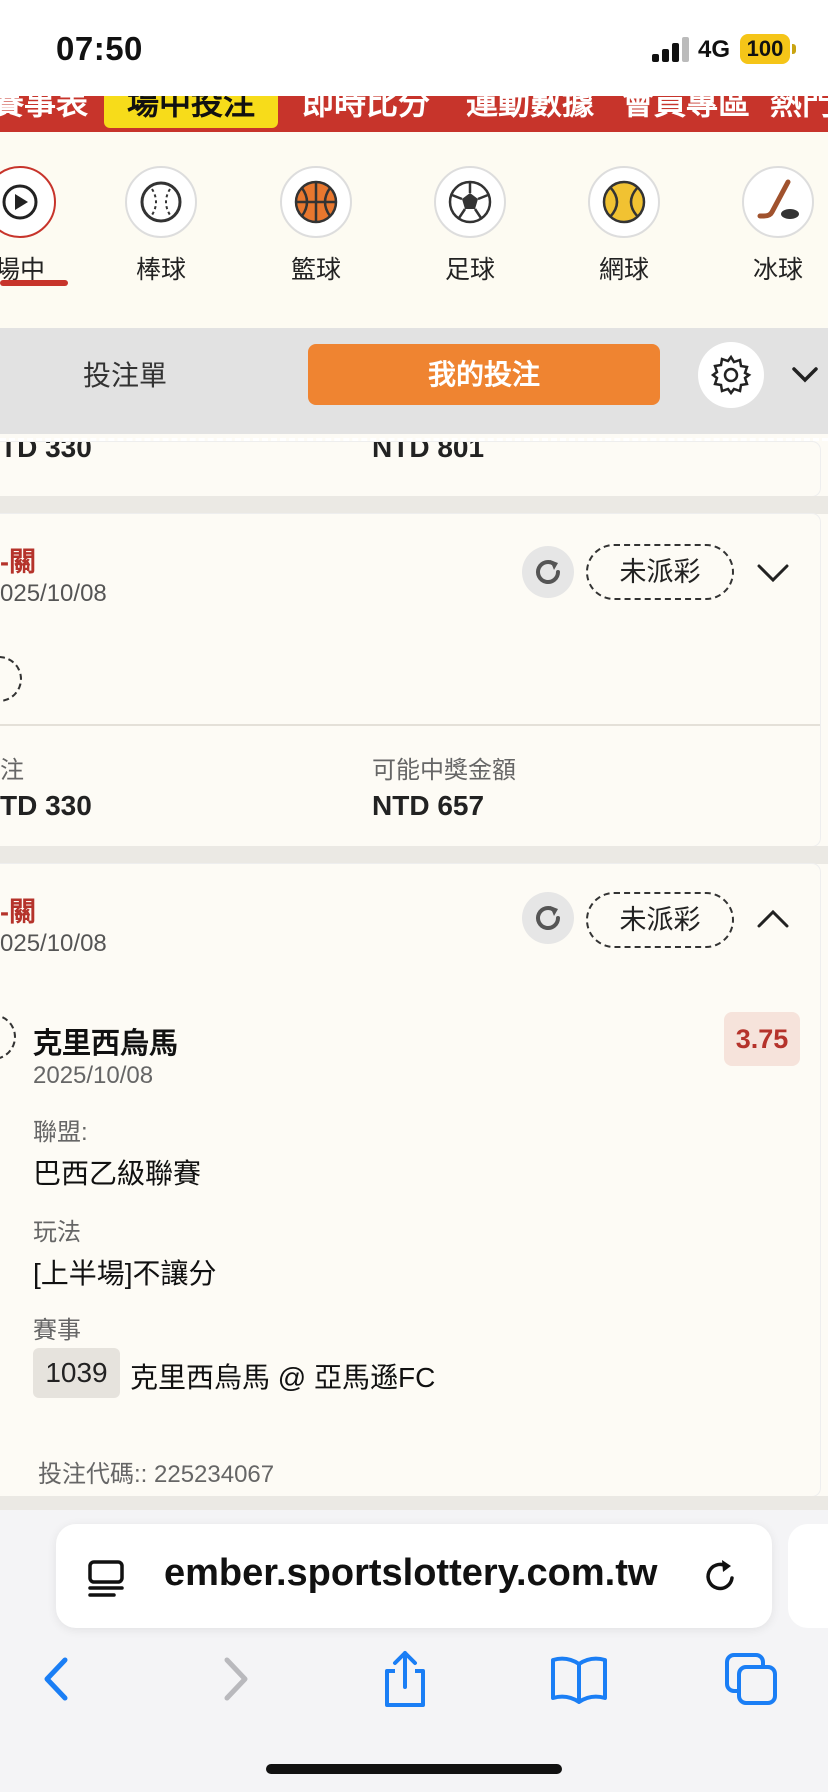 The height and width of the screenshot is (1792, 828). Describe the element at coordinates (161, 202) in the screenshot. I see `baseball-icon` at that location.